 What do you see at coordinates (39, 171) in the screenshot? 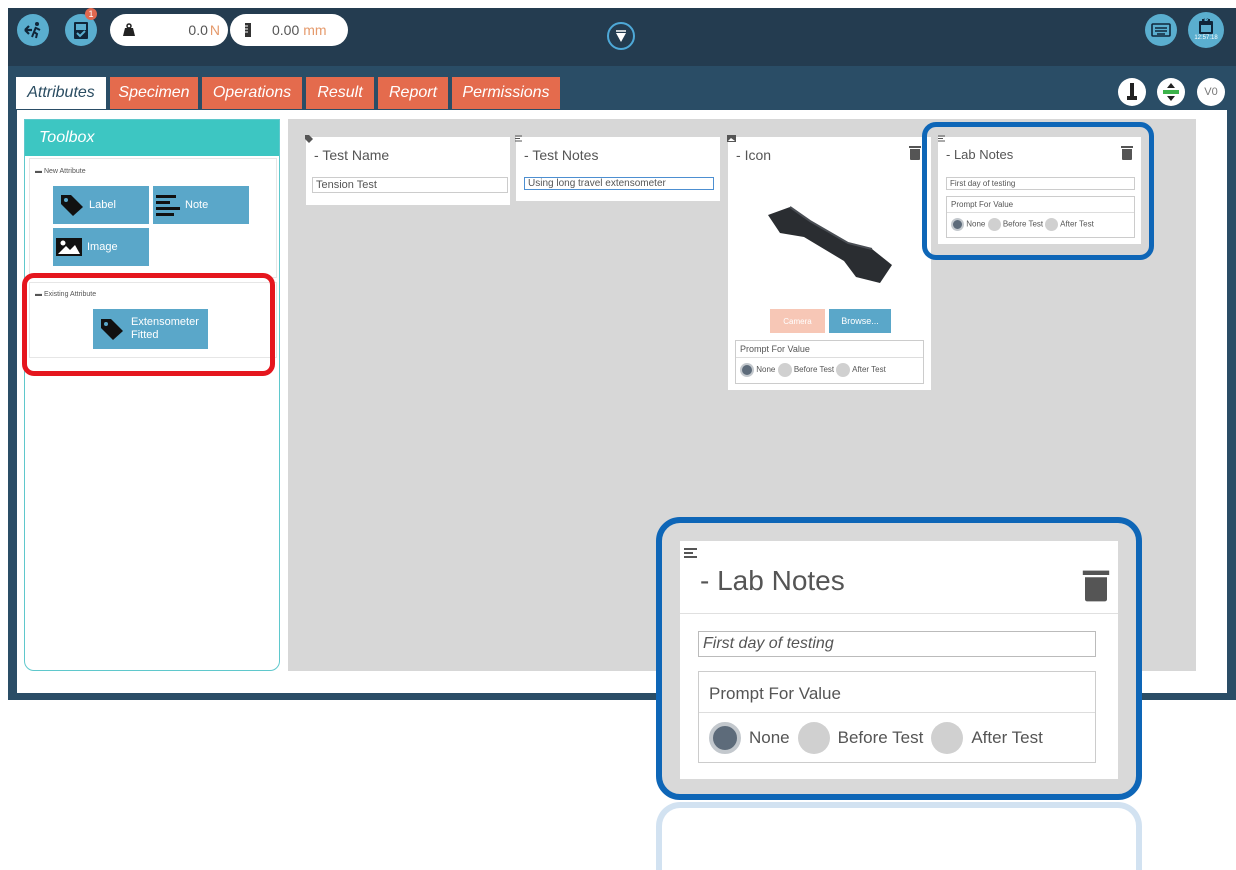
I see `collapse-icon: ▬` at bounding box center [39, 171].